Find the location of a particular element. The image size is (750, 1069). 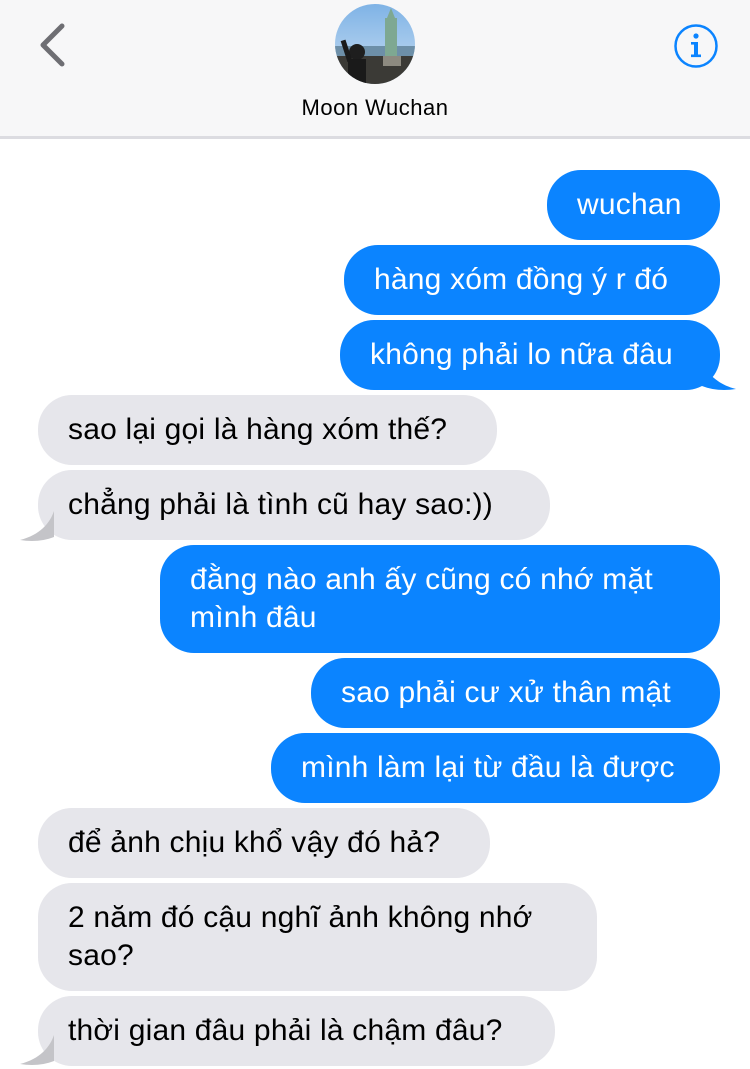

message-text-line: sao? is located at coordinates (101, 955).